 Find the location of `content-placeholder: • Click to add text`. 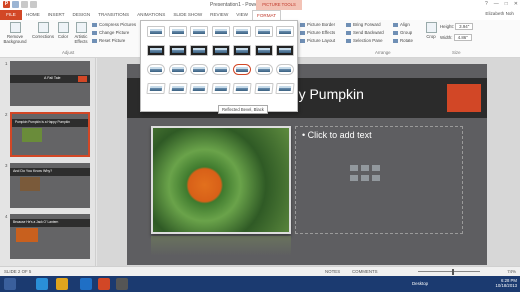

content-placeholder: • Click to add text is located at coordinates (379, 180).